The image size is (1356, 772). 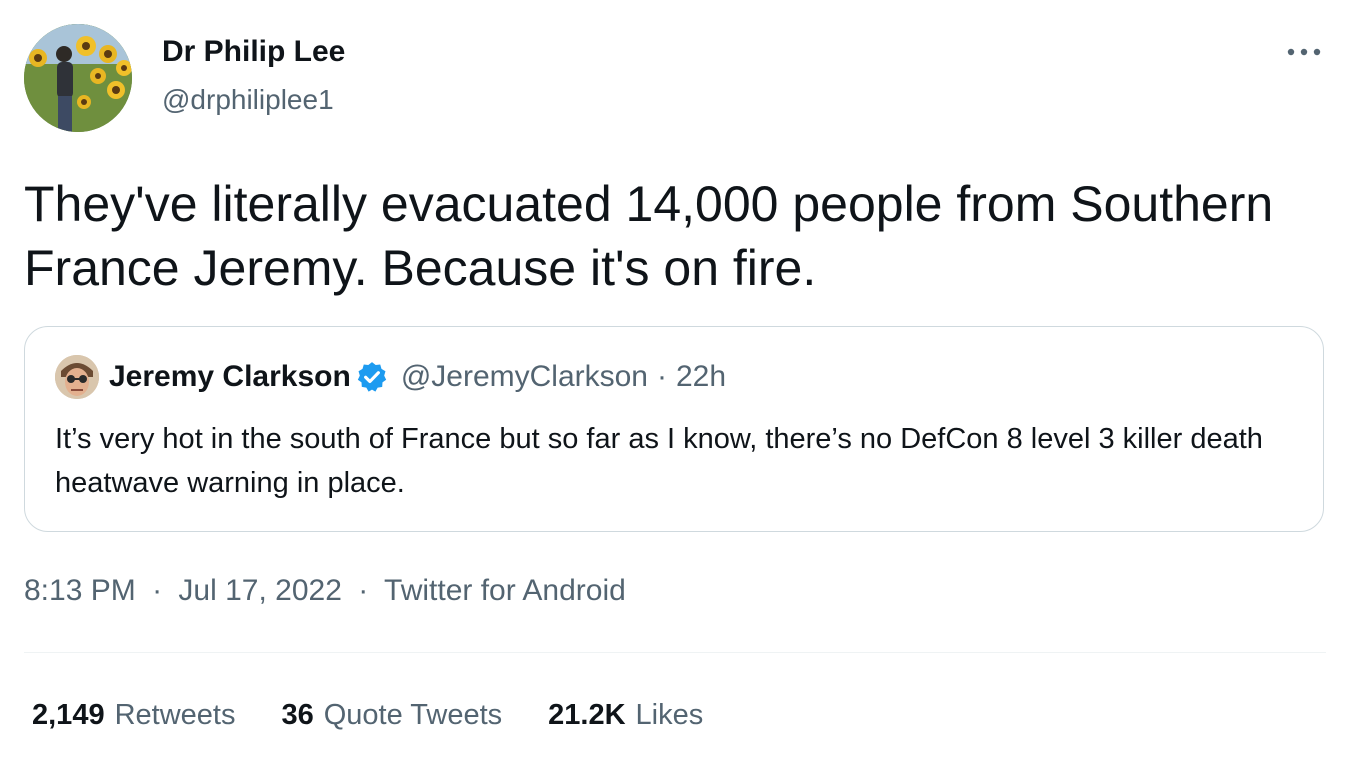 What do you see at coordinates (68, 714) in the screenshot?
I see `retweets-count: 2,149` at bounding box center [68, 714].